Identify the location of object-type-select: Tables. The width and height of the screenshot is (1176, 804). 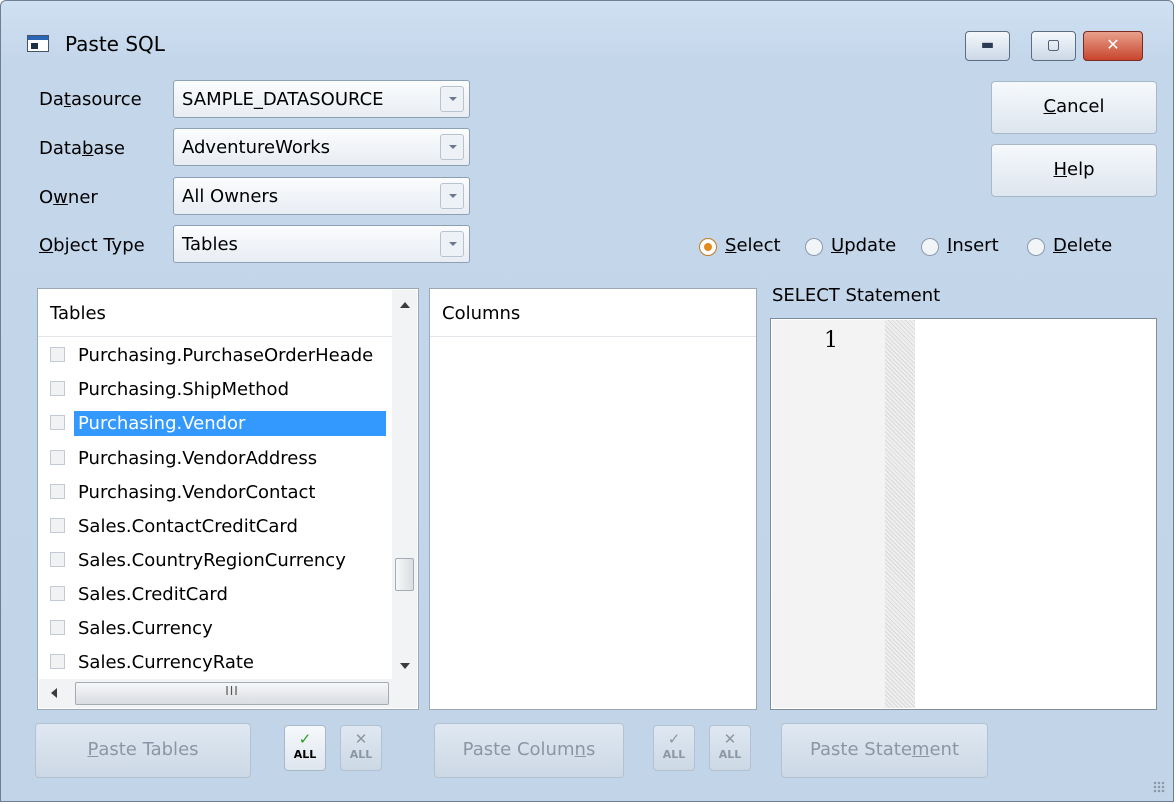
(321, 244).